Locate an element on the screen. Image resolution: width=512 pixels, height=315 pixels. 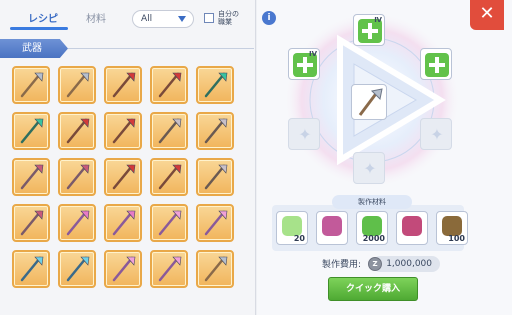
pink-box-icon is located at coordinates (332, 226).